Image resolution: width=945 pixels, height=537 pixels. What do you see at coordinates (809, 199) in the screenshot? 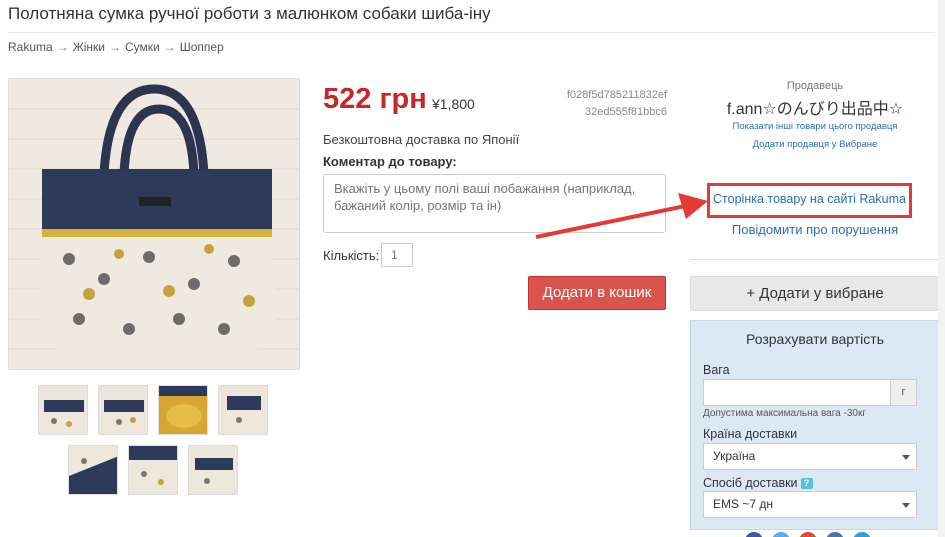
I see `rakuma-page-link: Сторінка товару на сайті Rakuma` at bounding box center [809, 199].